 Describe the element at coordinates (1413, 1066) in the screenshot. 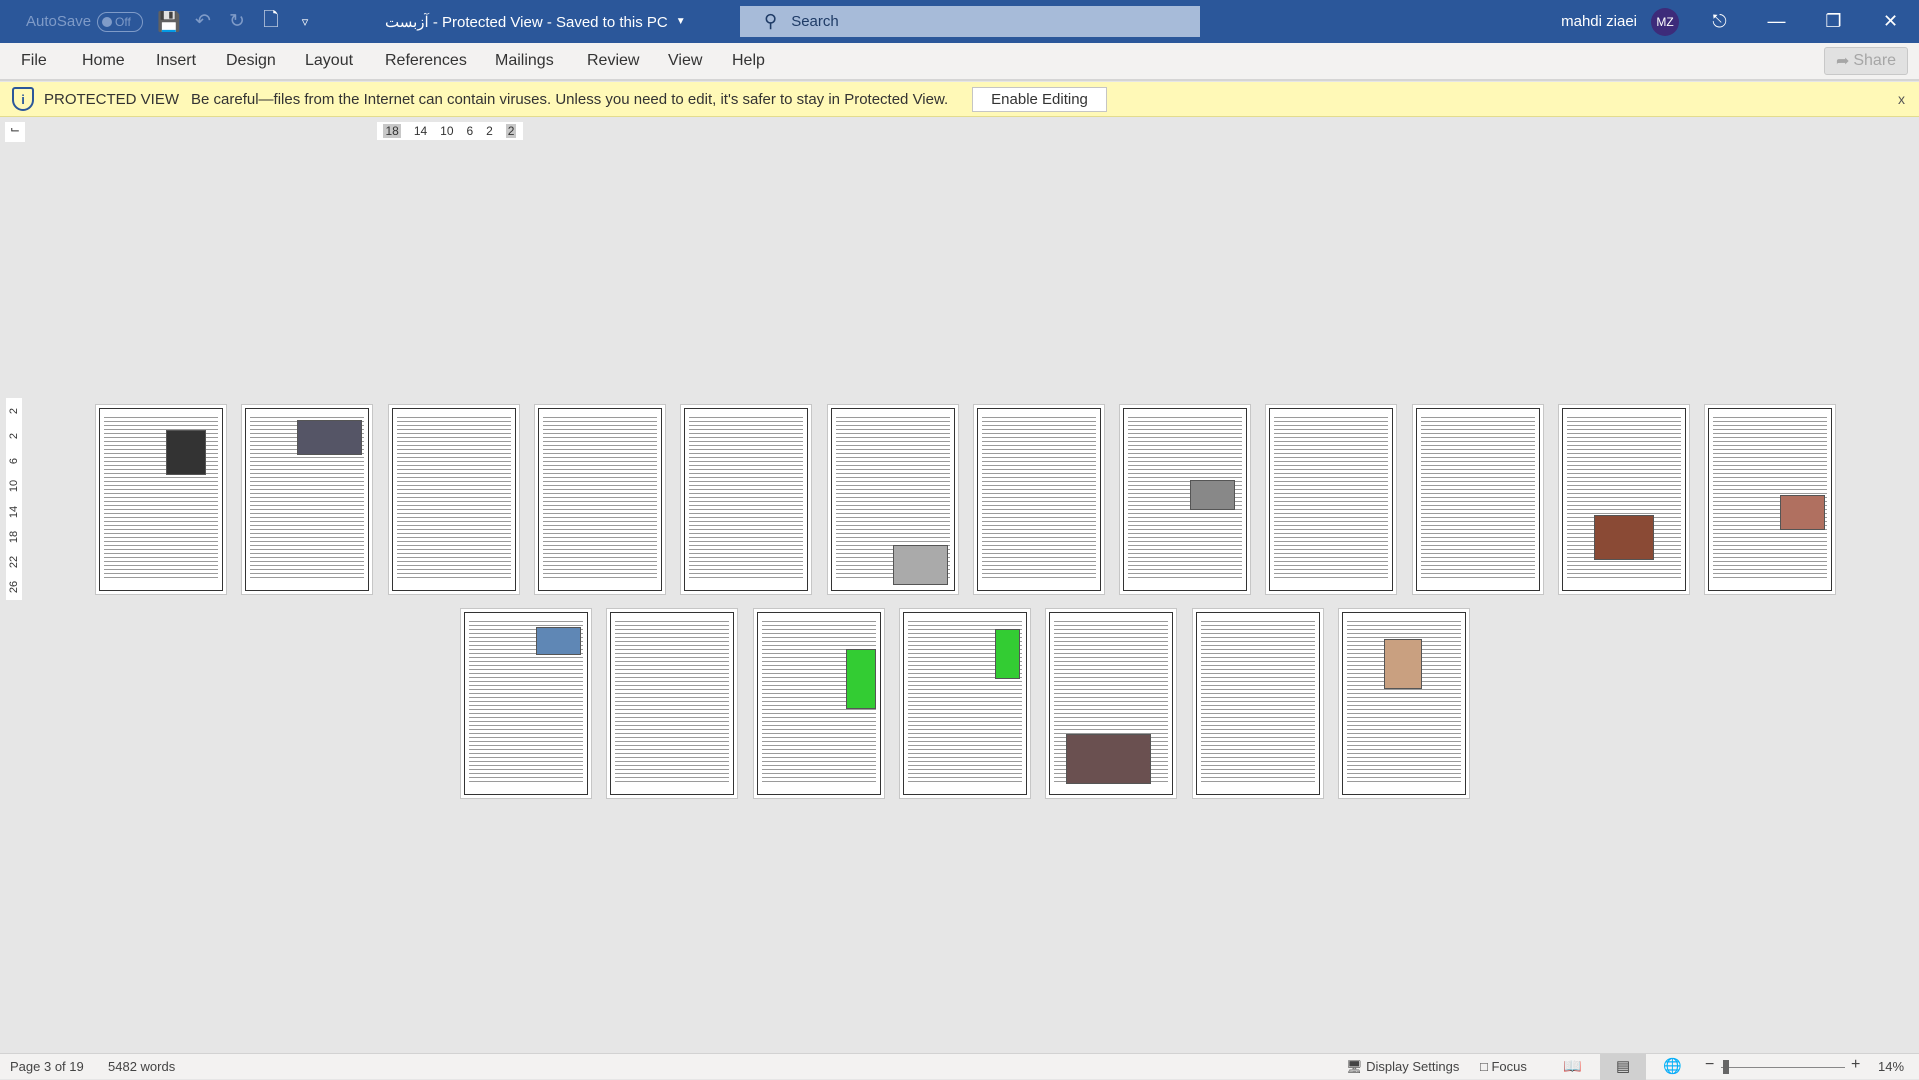

I see `display-settings-label: Display Settings` at that location.